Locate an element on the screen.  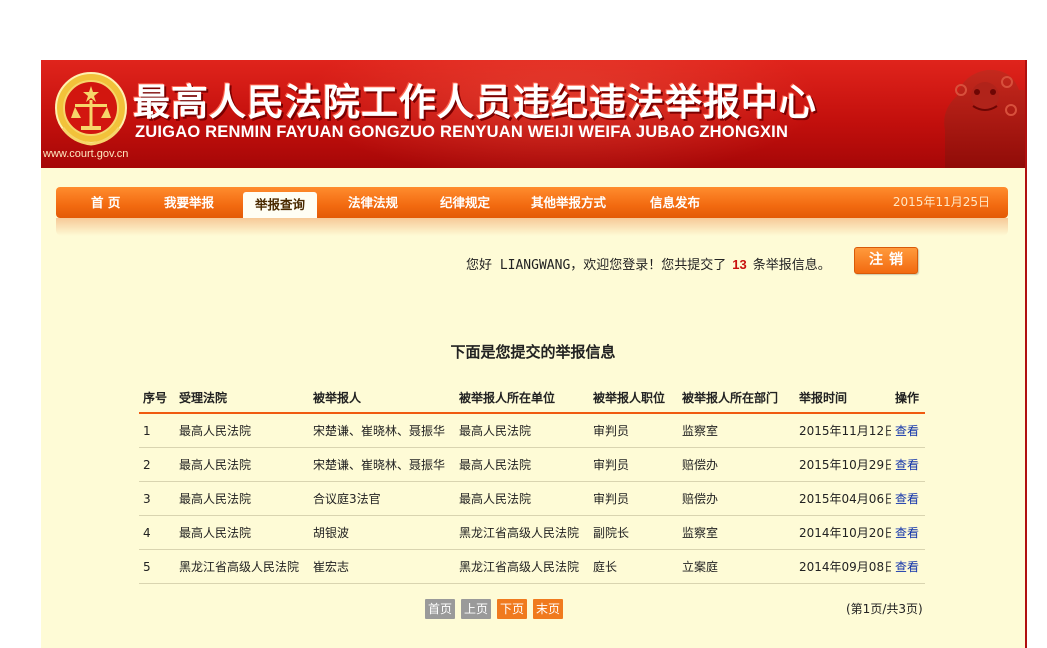
column-header: 操作 is located at coordinates (908, 398).